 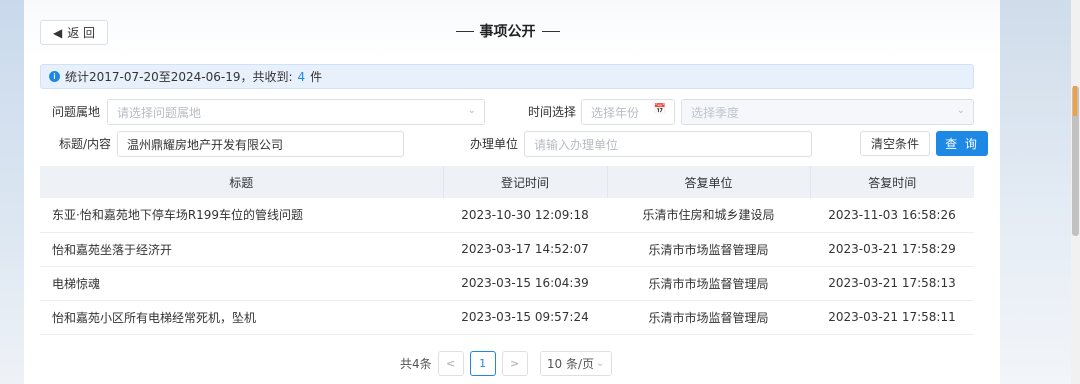 What do you see at coordinates (551, 112) in the screenshot?
I see `time-label: 时间选择` at bounding box center [551, 112].